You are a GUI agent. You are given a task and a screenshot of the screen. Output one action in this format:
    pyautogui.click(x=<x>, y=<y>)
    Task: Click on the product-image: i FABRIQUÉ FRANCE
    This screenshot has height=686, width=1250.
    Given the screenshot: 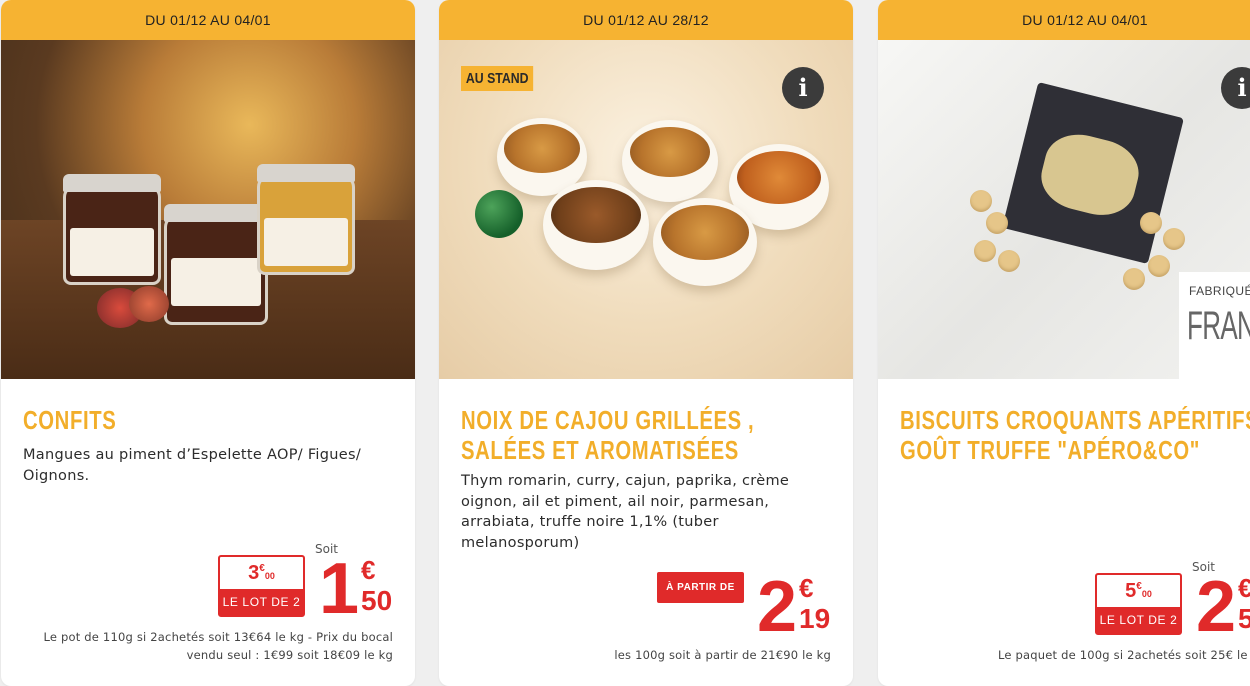 What is the action you would take?
    pyautogui.click(x=1064, y=209)
    